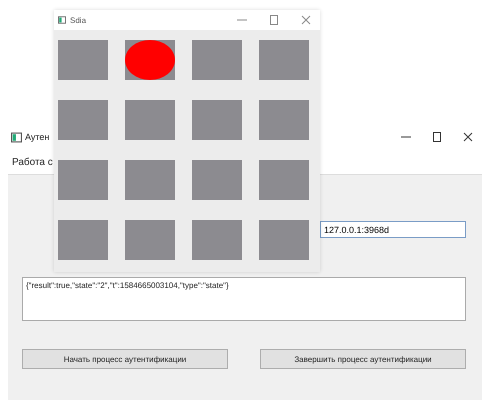 This screenshot has width=482, height=400. I want to click on address-field: 127.0.0.1:3968d, so click(393, 229).